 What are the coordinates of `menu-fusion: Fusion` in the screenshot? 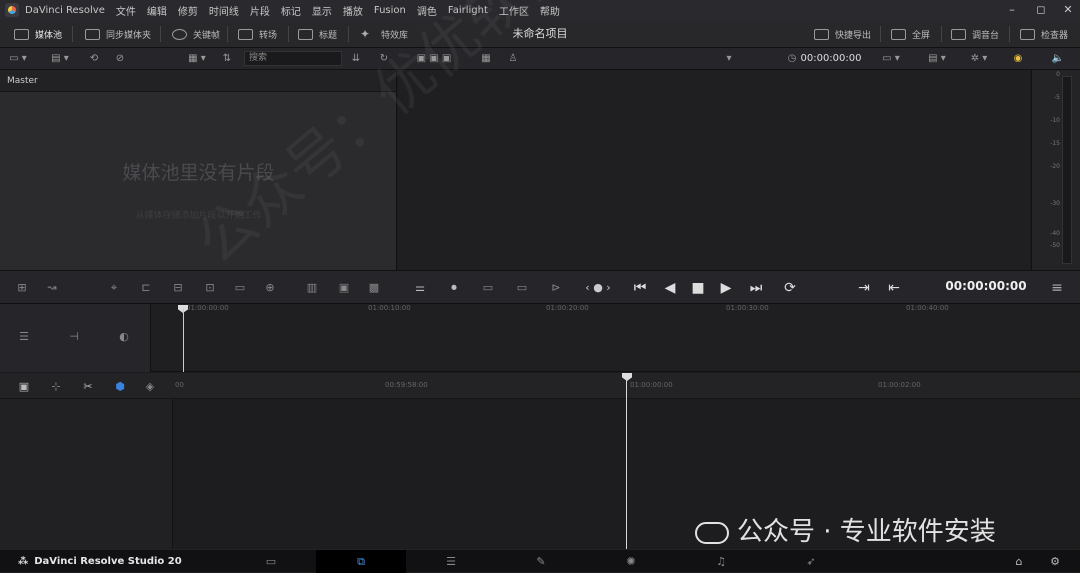 It's located at (390, 10).